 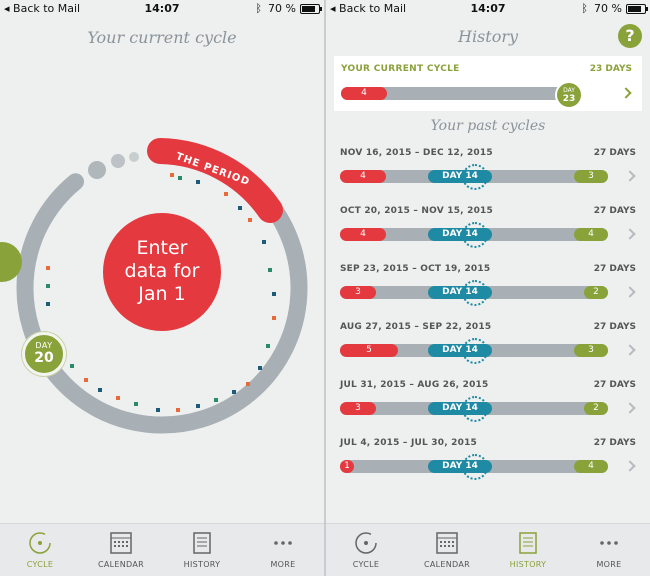 I want to click on cycle-dates: AUG 27, 2015 – SEP 22, 2015, so click(x=416, y=327).